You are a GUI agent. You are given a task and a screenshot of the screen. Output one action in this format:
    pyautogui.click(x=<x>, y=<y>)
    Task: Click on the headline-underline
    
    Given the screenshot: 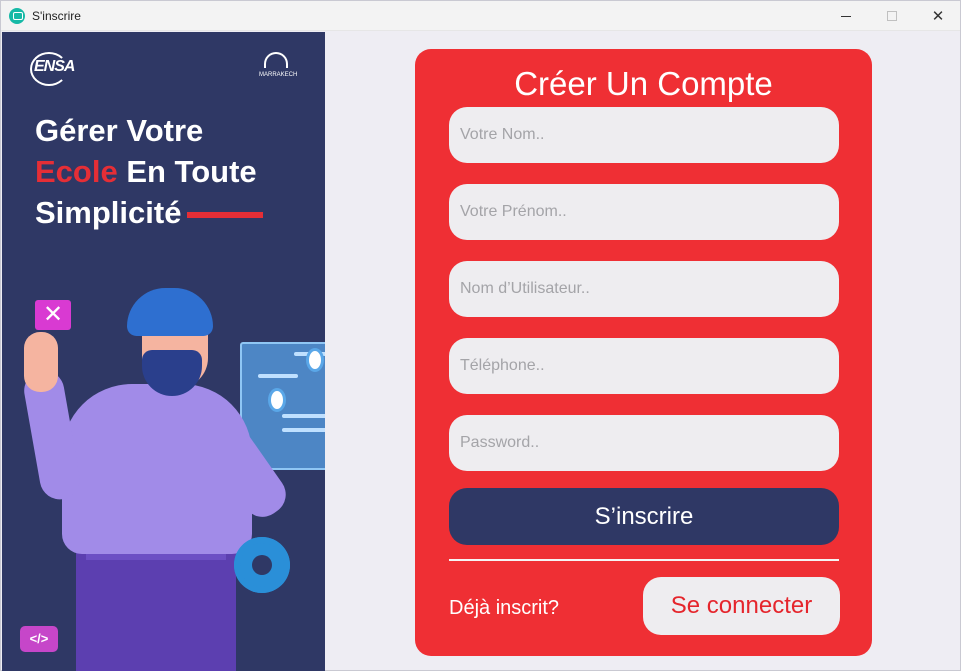 What is the action you would take?
    pyautogui.click(x=225, y=214)
    